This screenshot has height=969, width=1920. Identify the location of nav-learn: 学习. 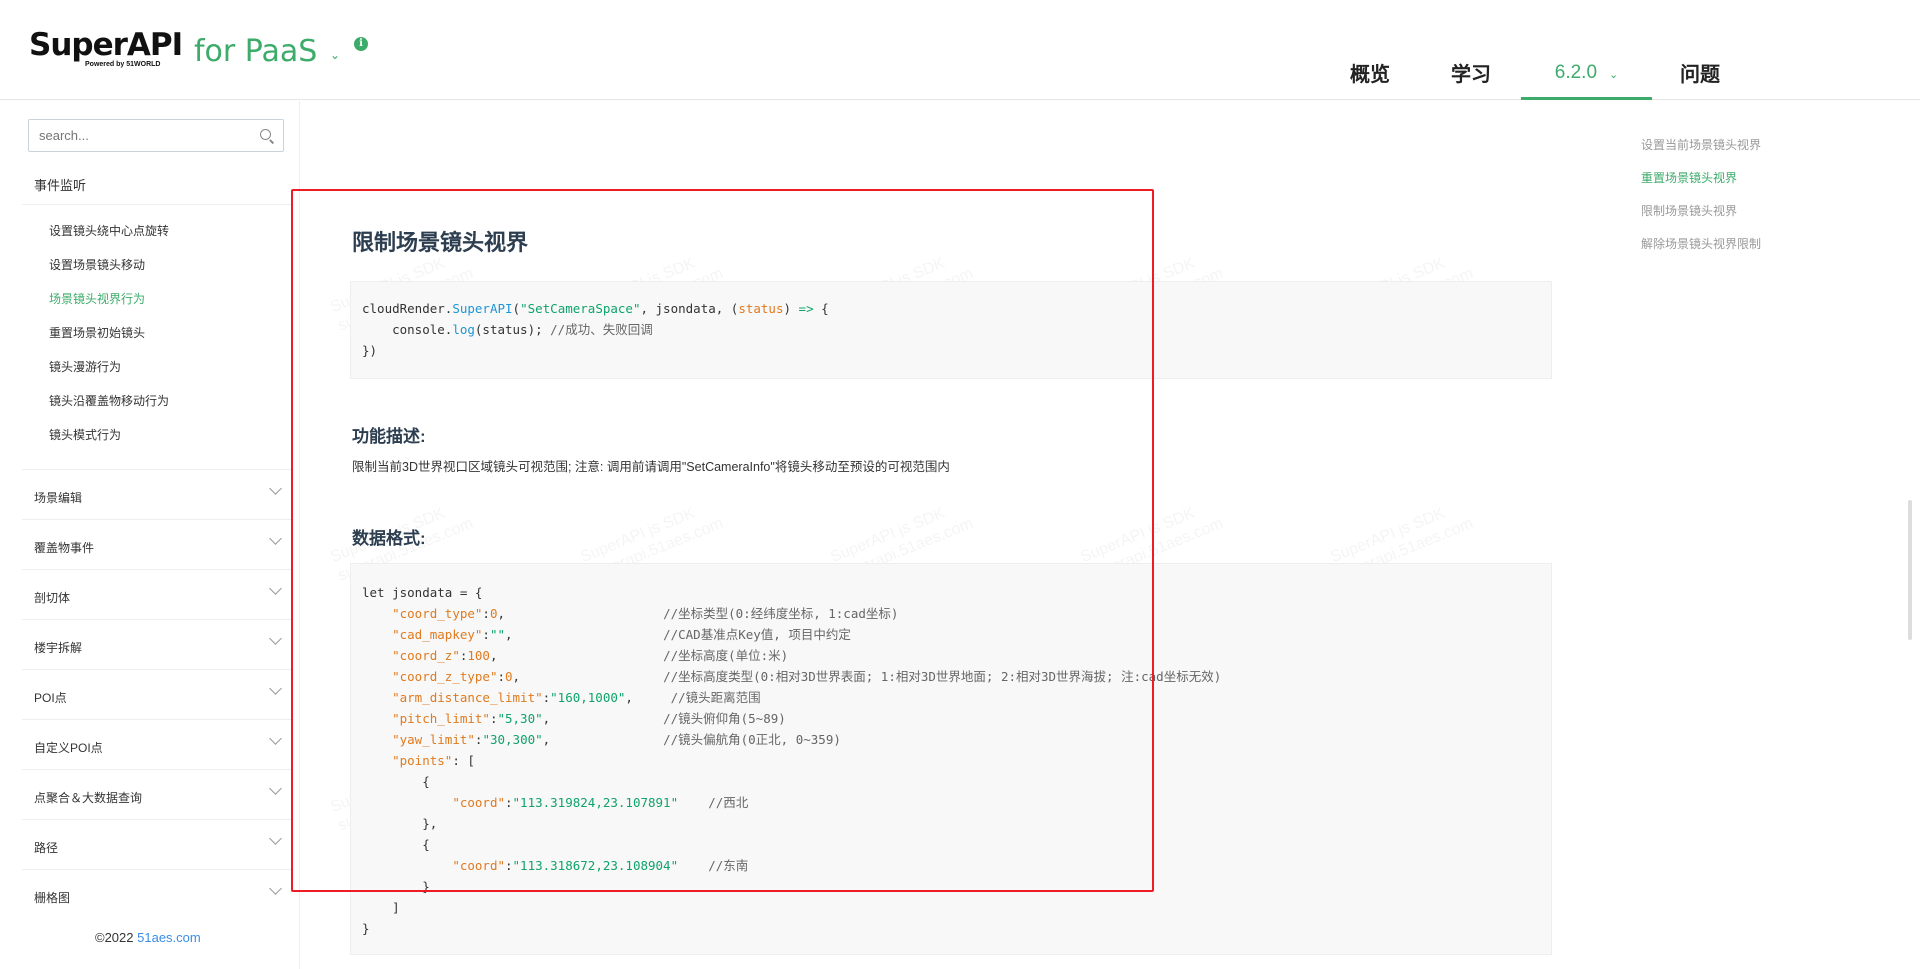
(1471, 72).